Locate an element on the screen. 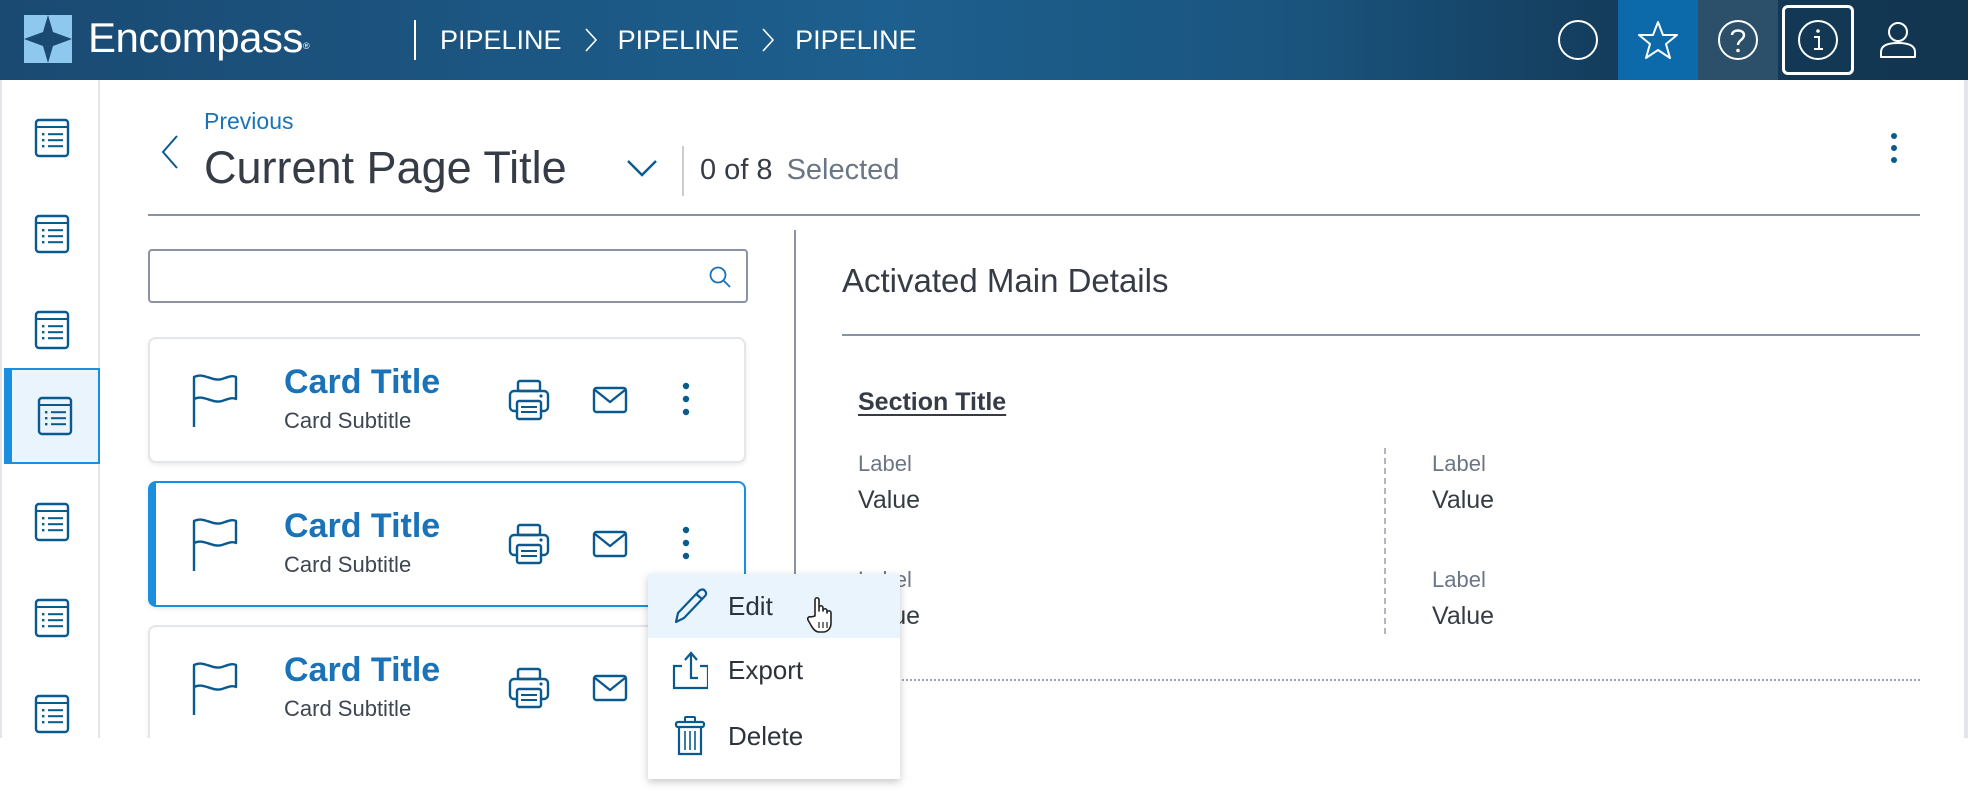 The height and width of the screenshot is (812, 1968). help-button is located at coordinates (1738, 40).